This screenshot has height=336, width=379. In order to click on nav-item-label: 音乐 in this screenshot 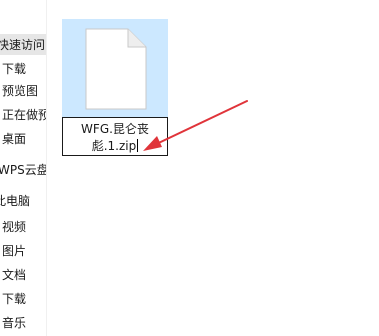, I will do `click(14, 323)`.